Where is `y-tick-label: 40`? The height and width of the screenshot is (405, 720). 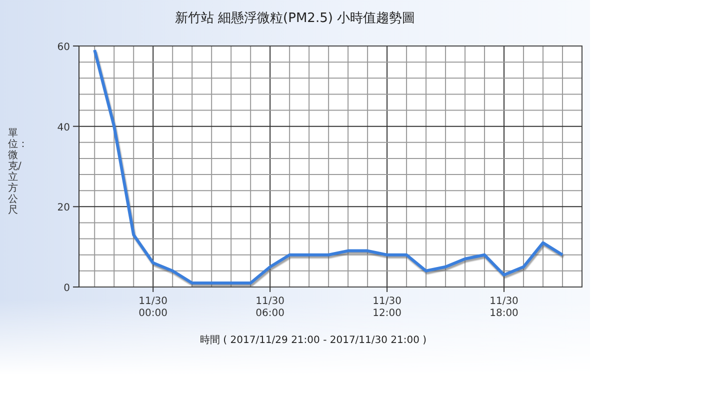
y-tick-label: 40 is located at coordinates (63, 128).